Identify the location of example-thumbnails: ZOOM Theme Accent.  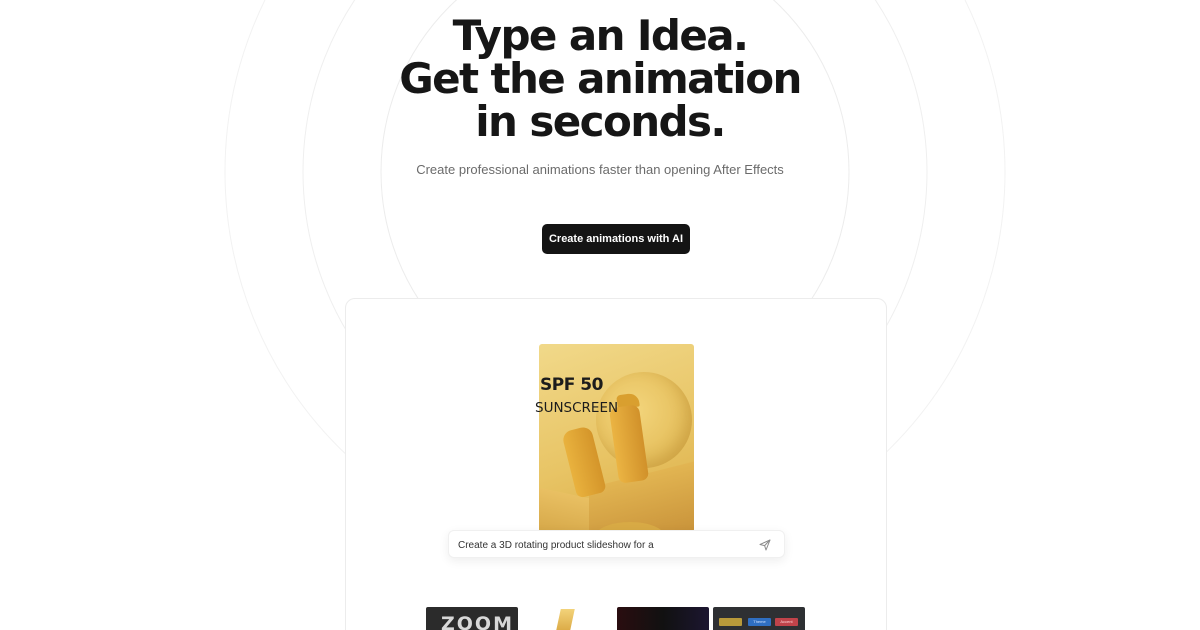
(616, 618).